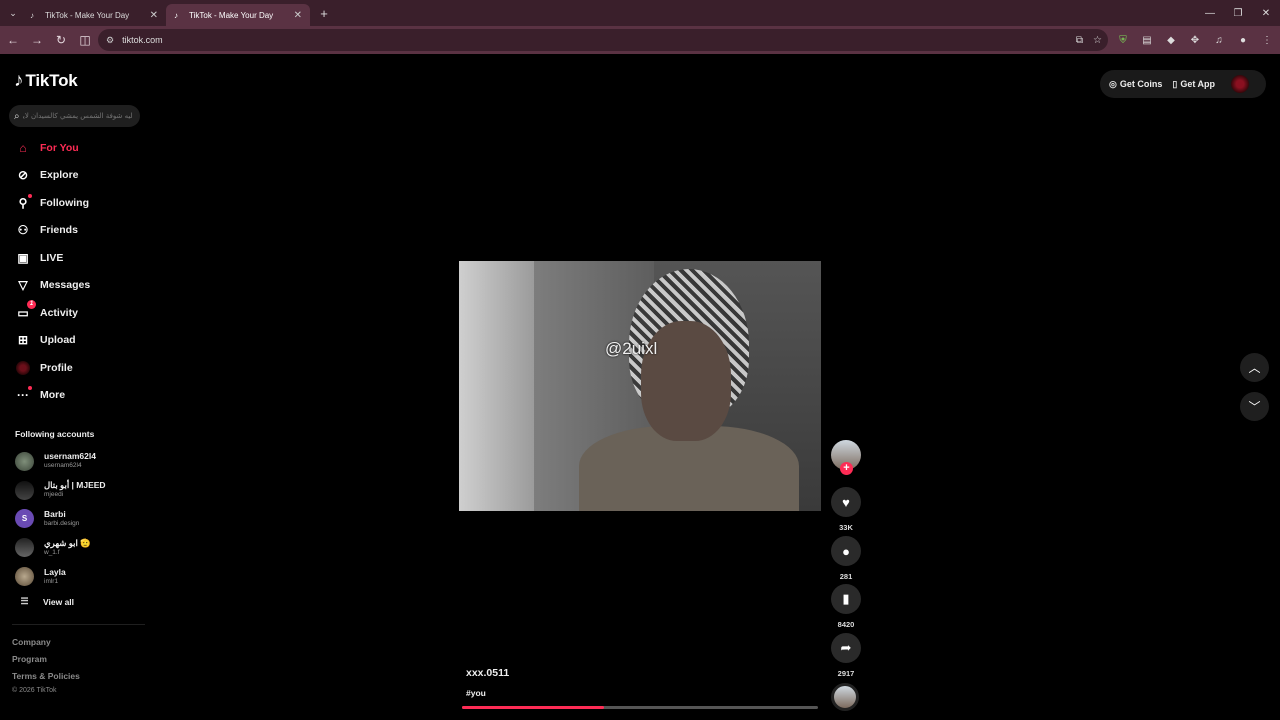  What do you see at coordinates (31, 304) in the screenshot?
I see `activity-badge: 1` at bounding box center [31, 304].